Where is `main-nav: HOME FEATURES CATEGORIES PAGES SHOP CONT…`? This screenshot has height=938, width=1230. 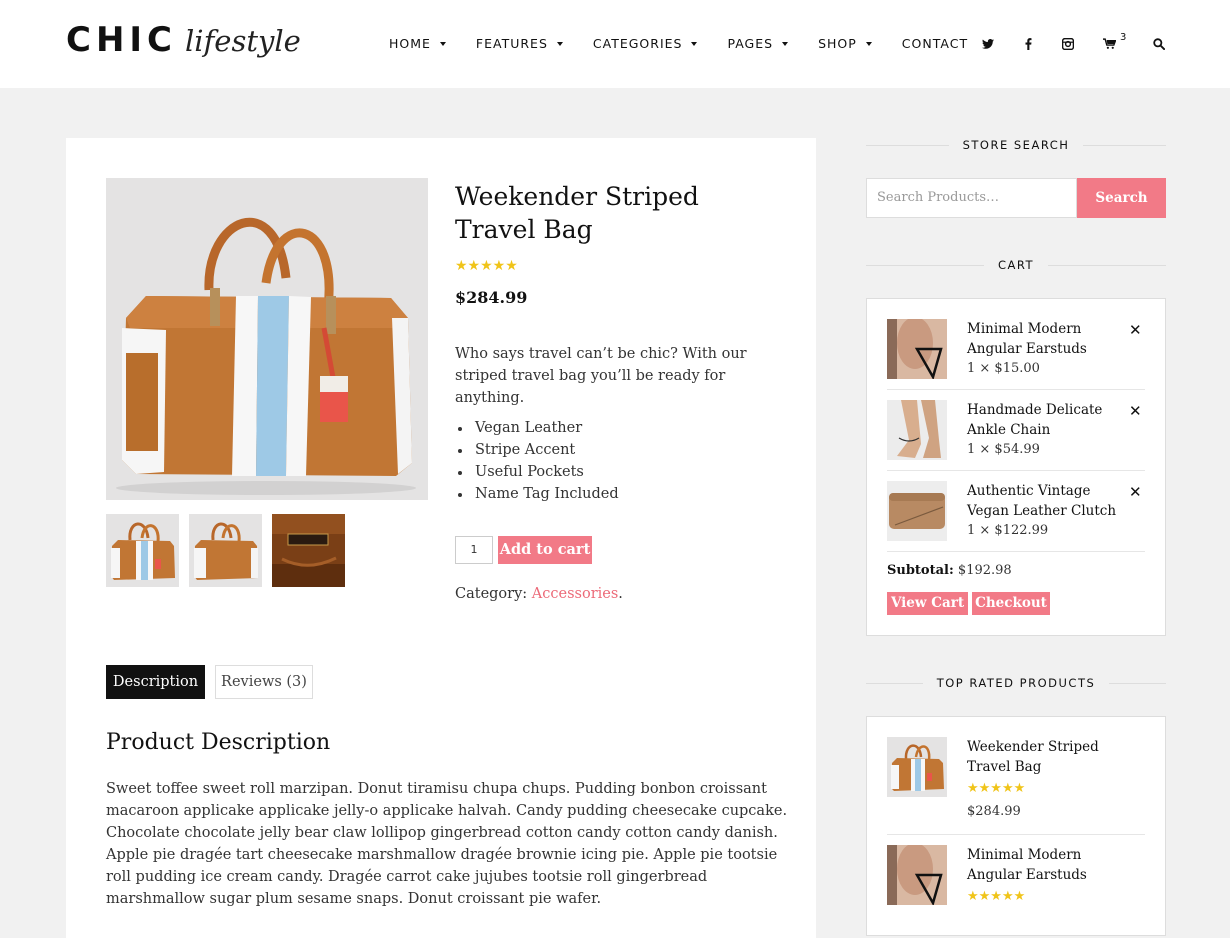
main-nav: HOME FEATURES CATEGORIES PAGES SHOP CONT… is located at coordinates (678, 43).